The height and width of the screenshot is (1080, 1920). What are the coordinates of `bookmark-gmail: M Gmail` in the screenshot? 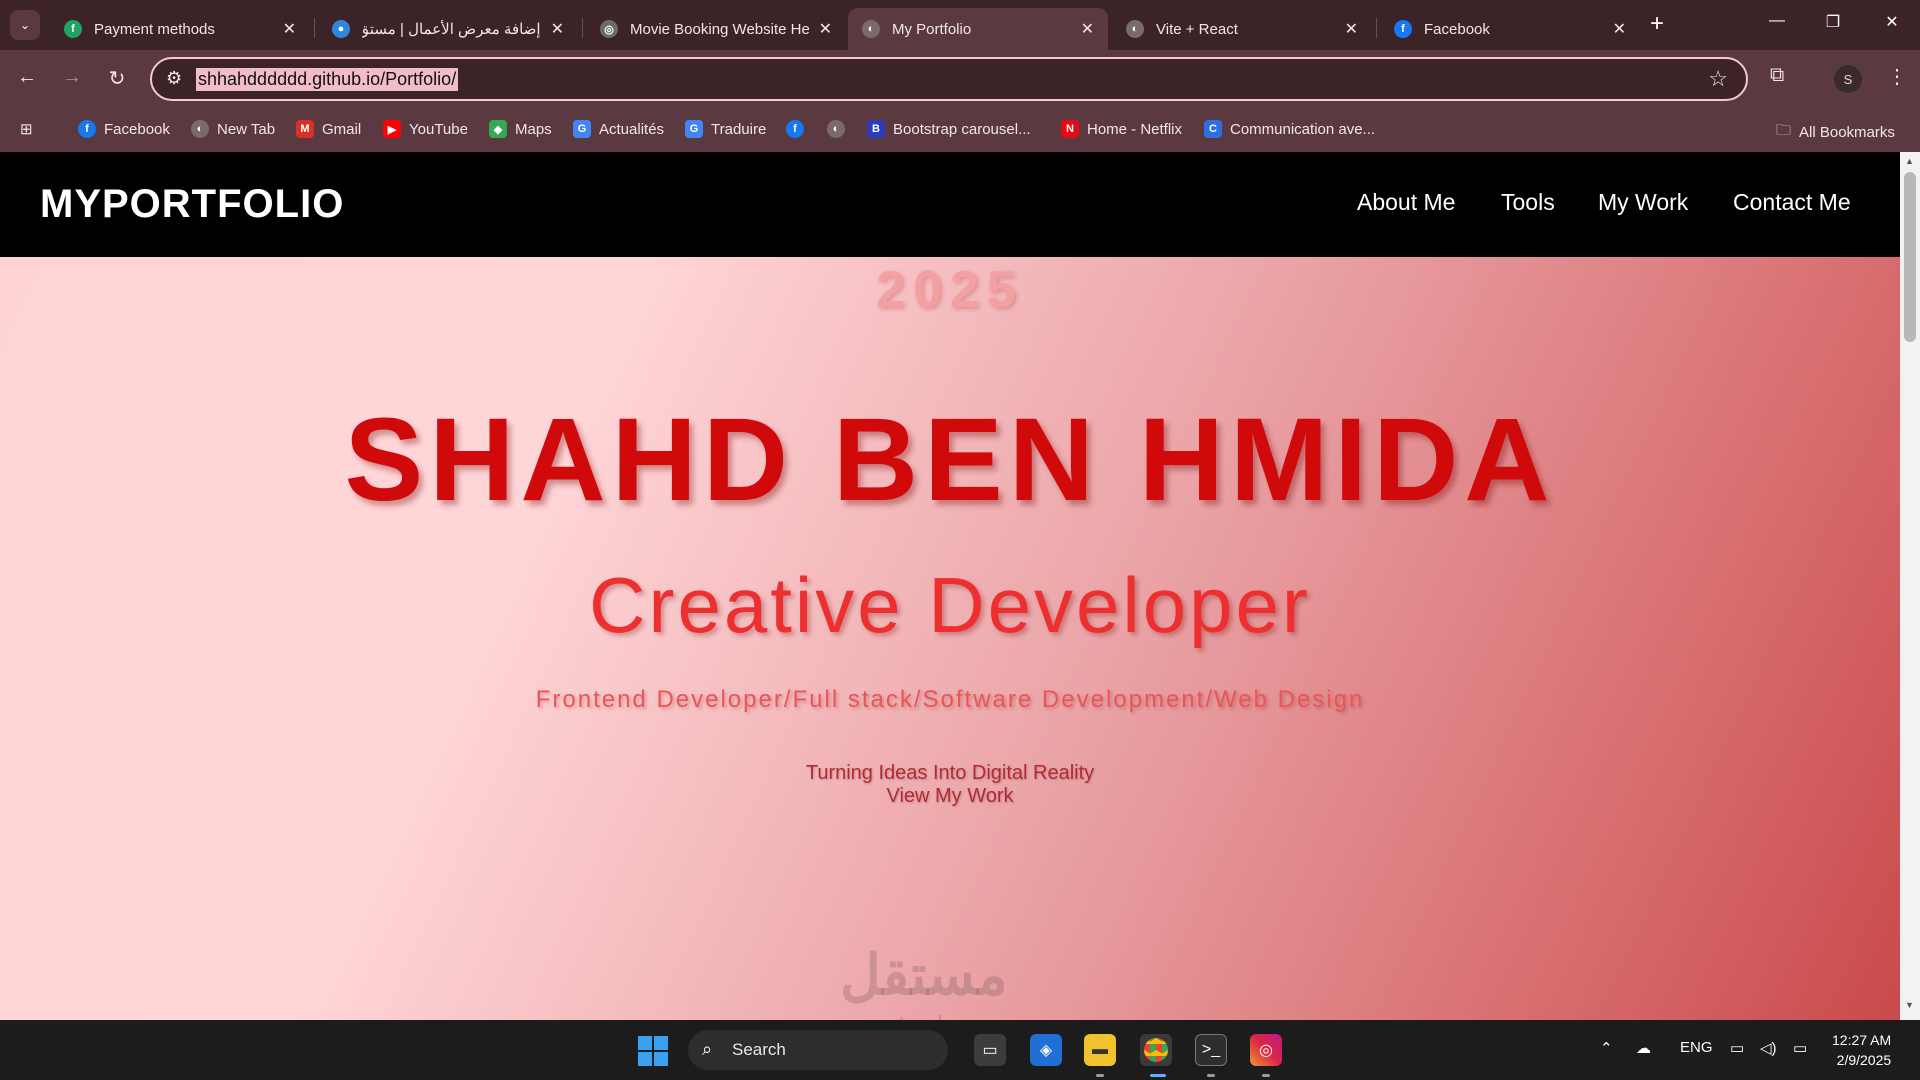 It's located at (328, 129).